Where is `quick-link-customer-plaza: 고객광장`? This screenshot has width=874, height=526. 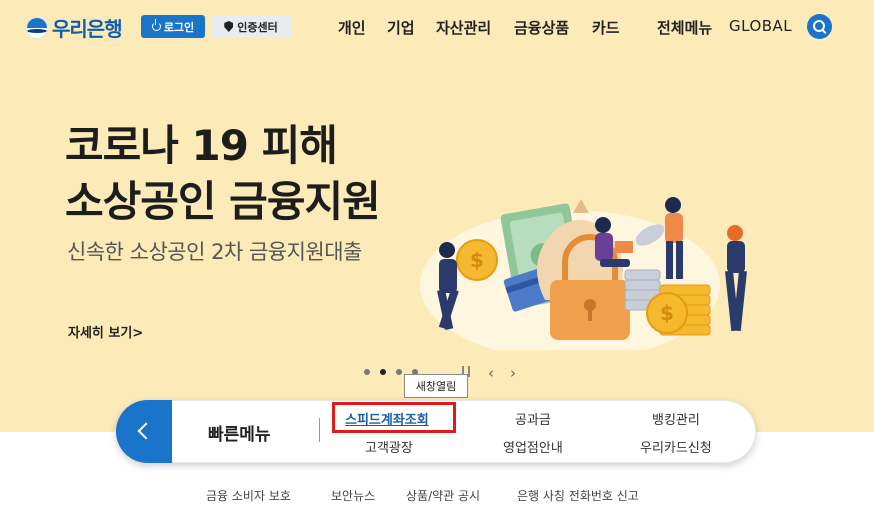
quick-link-customer-plaza: 고객광장 is located at coordinates (389, 446).